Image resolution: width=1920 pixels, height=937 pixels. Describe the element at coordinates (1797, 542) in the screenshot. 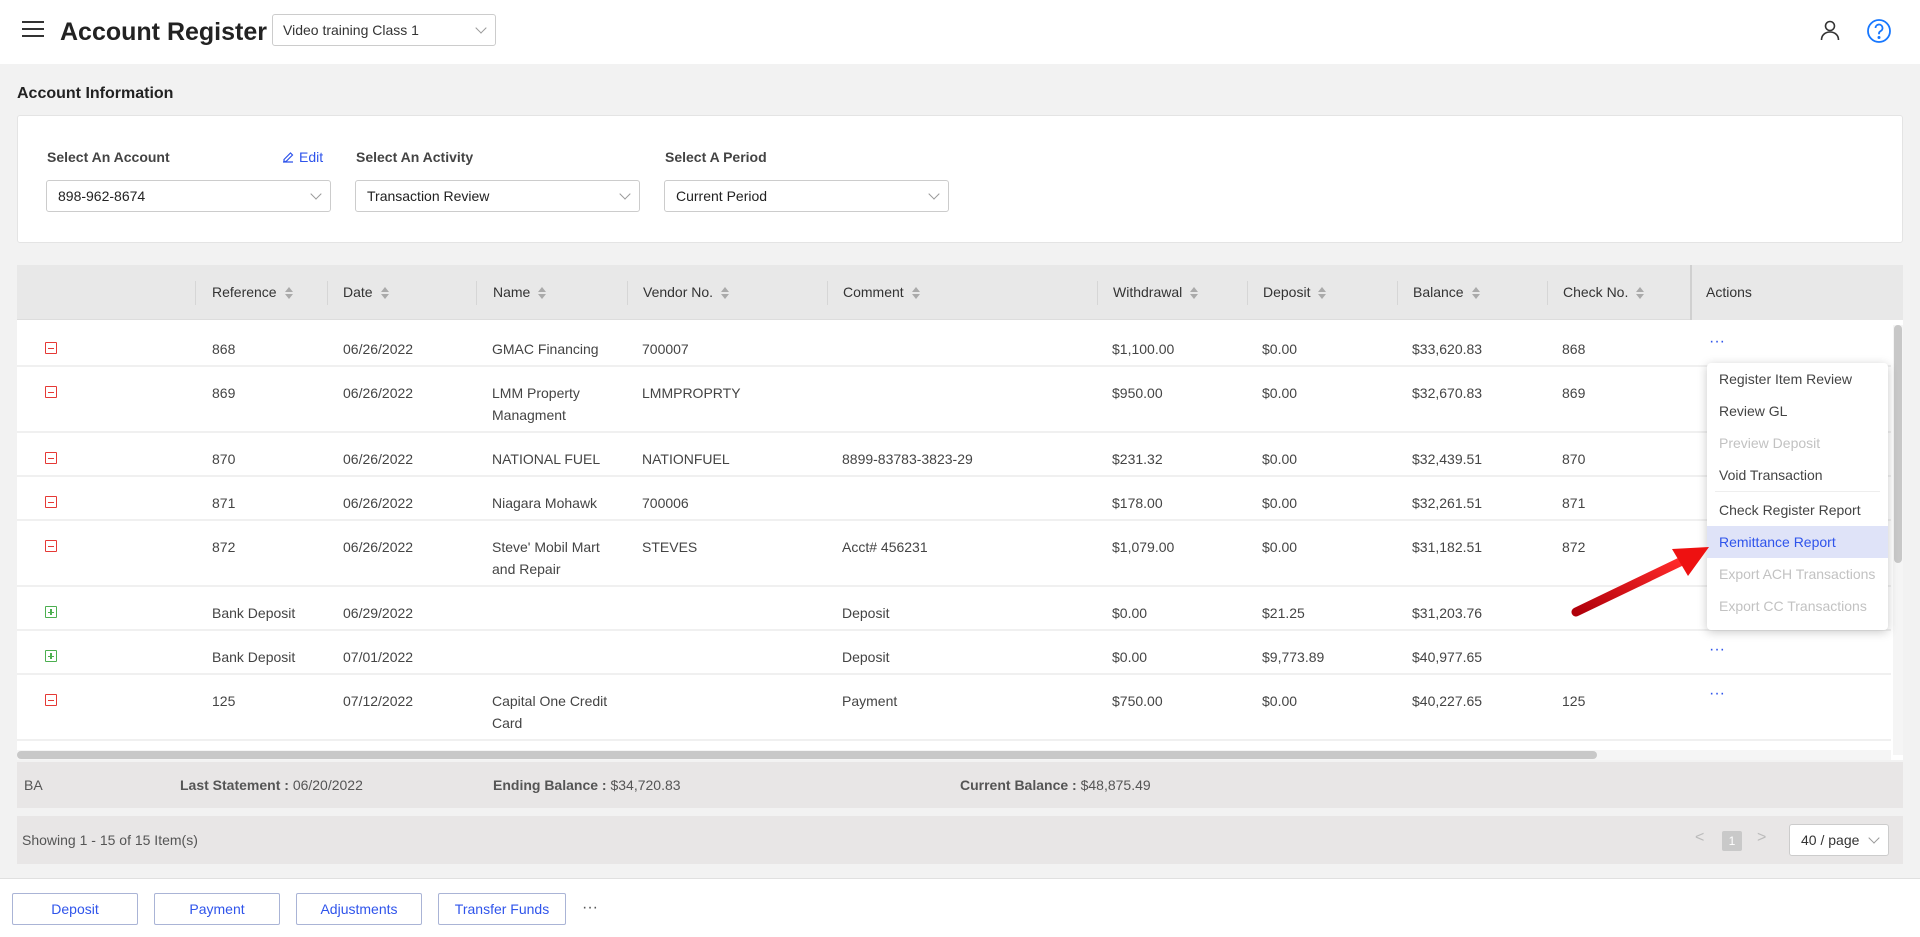

I see `menu-item-remittance-report: Remittance Report` at that location.